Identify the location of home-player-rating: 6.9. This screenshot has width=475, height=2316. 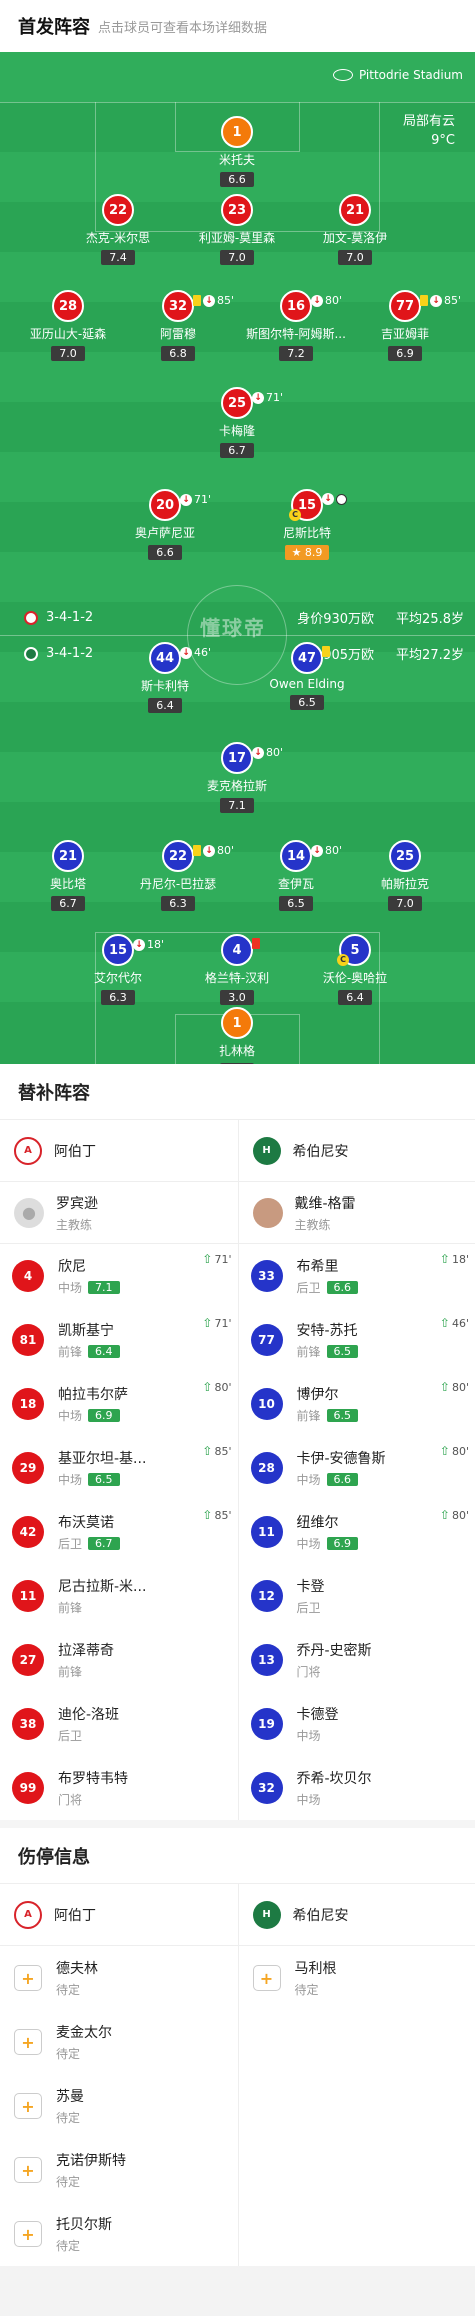
(405, 353).